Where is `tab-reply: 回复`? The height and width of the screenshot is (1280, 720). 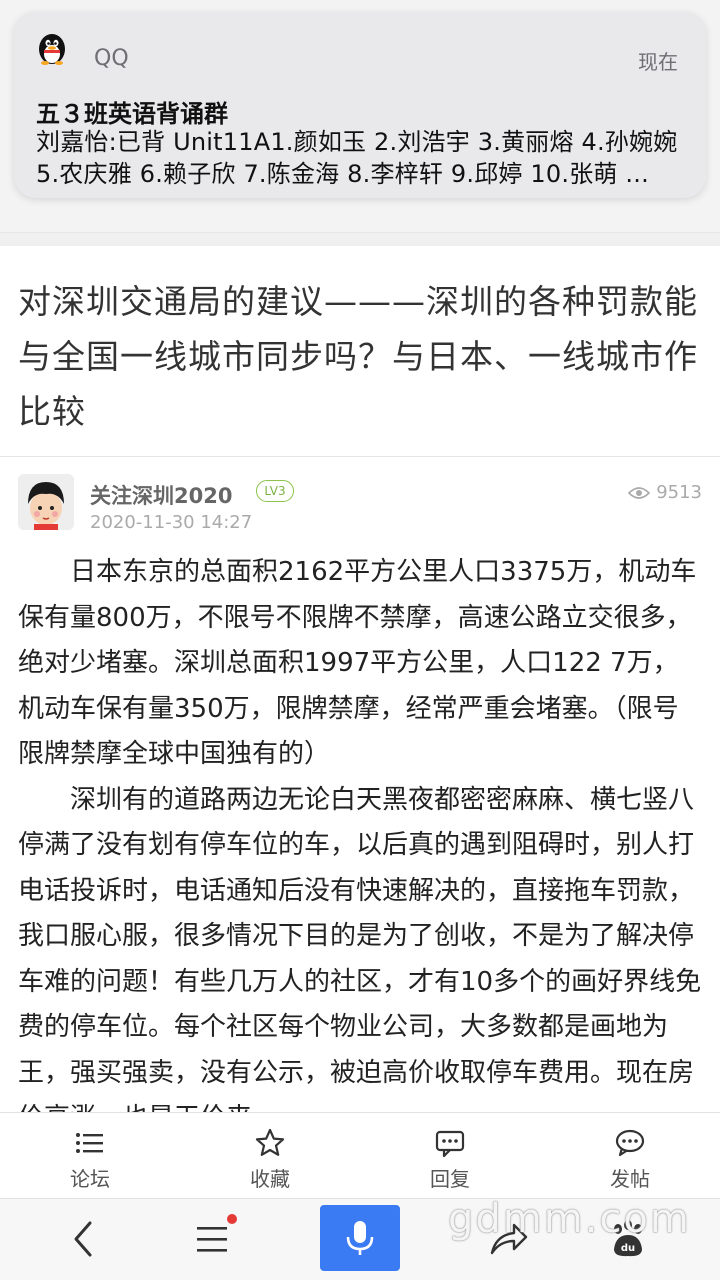
tab-reply: 回复 is located at coordinates (450, 1156).